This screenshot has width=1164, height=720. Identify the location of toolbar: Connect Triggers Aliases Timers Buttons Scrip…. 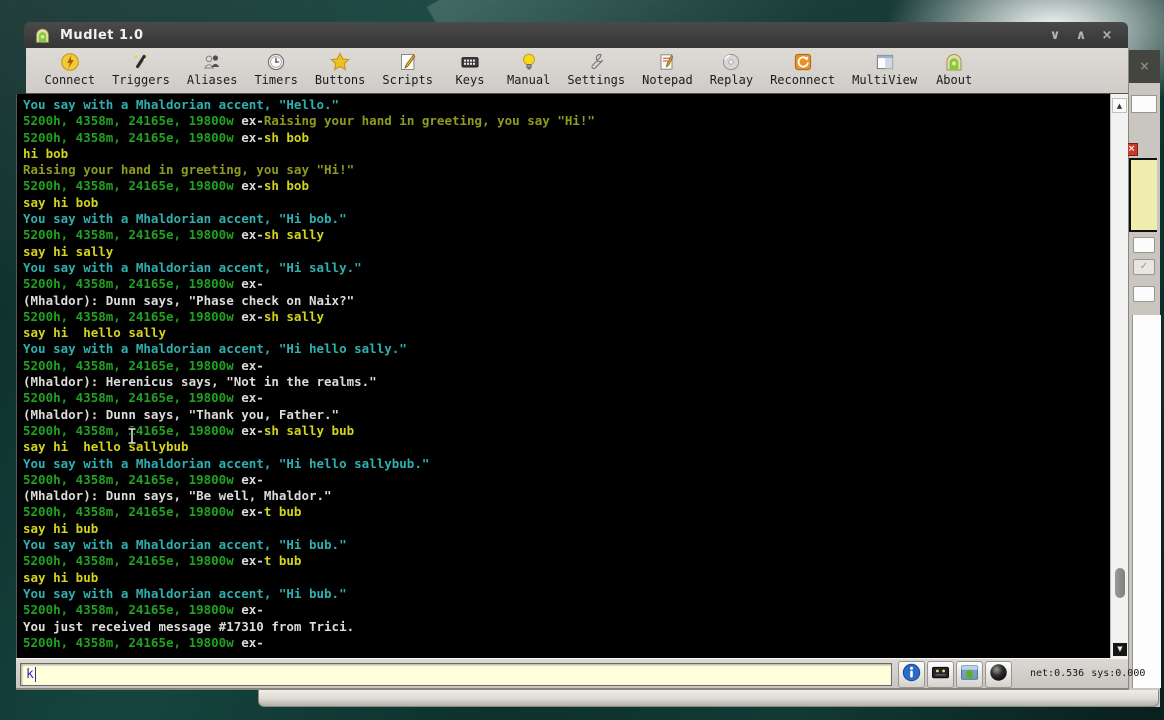
(577, 71).